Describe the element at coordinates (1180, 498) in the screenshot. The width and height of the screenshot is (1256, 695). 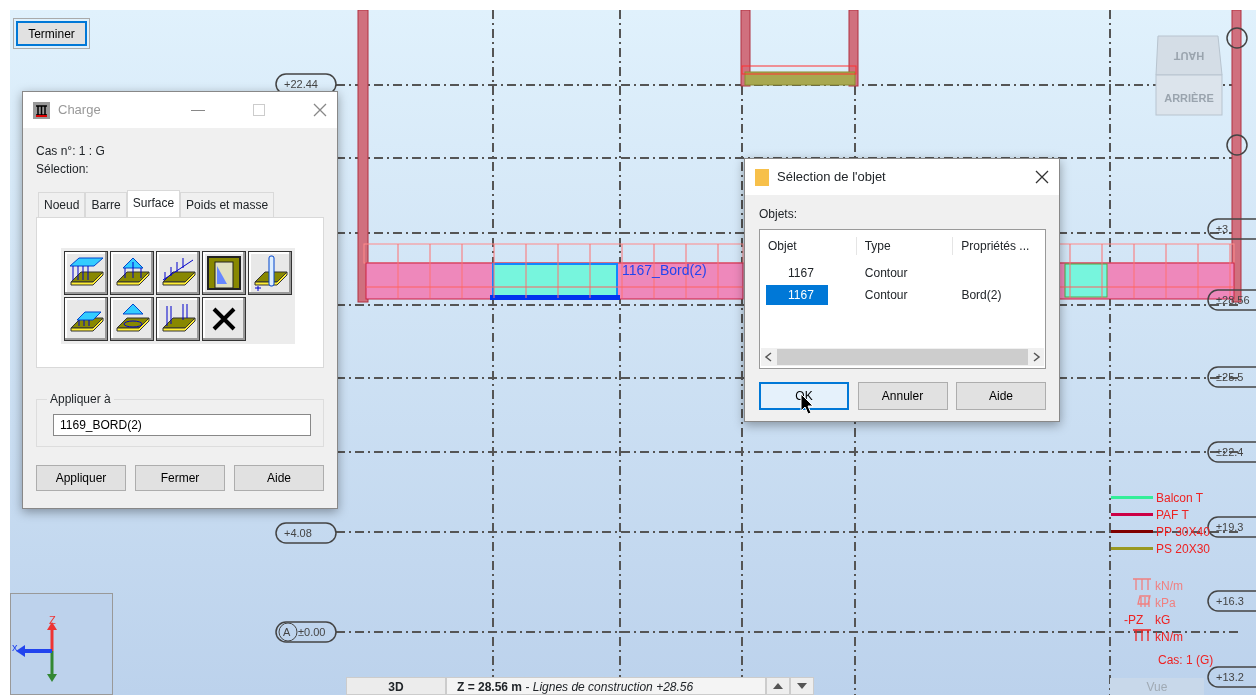
I see `legend-label: Balcon T` at that location.